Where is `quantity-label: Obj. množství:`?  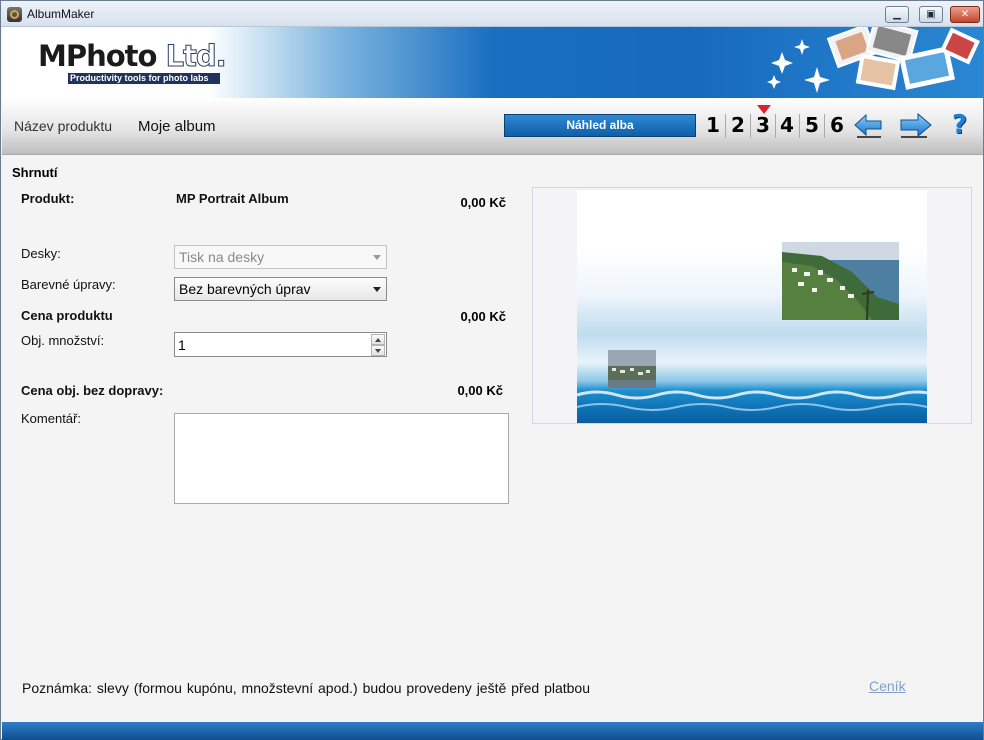
quantity-label: Obj. množství: is located at coordinates (63, 340).